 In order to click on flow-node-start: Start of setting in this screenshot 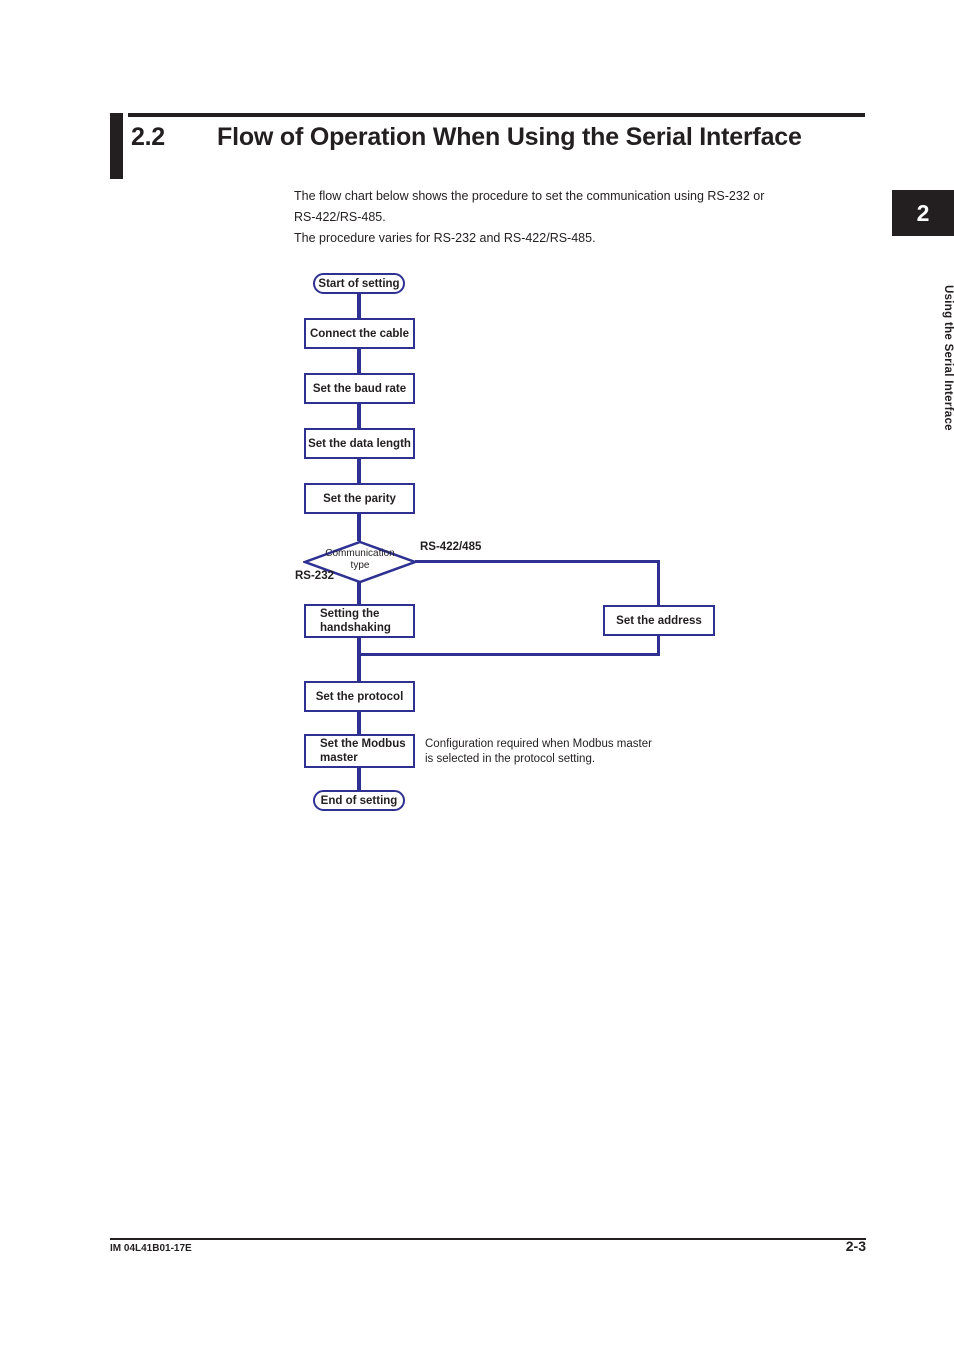, I will do `click(359, 283)`.